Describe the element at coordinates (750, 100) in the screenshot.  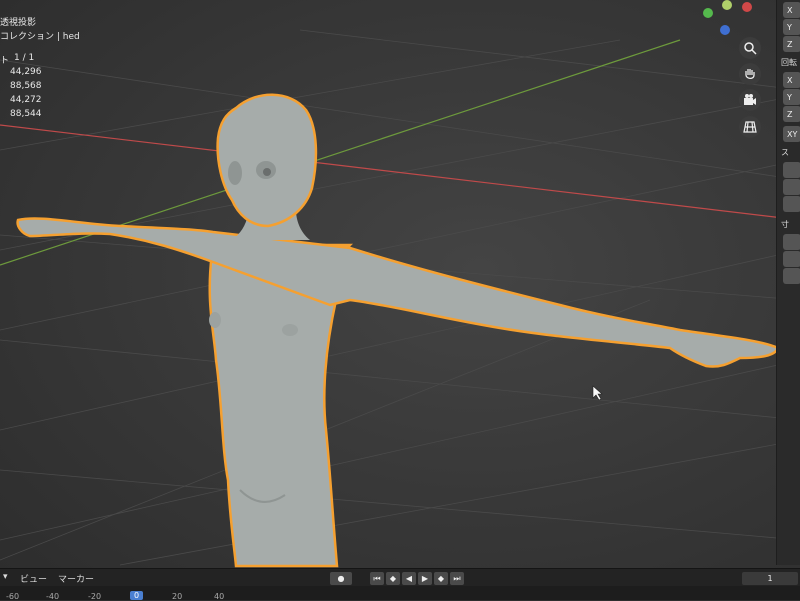
I see `camera-icon` at that location.